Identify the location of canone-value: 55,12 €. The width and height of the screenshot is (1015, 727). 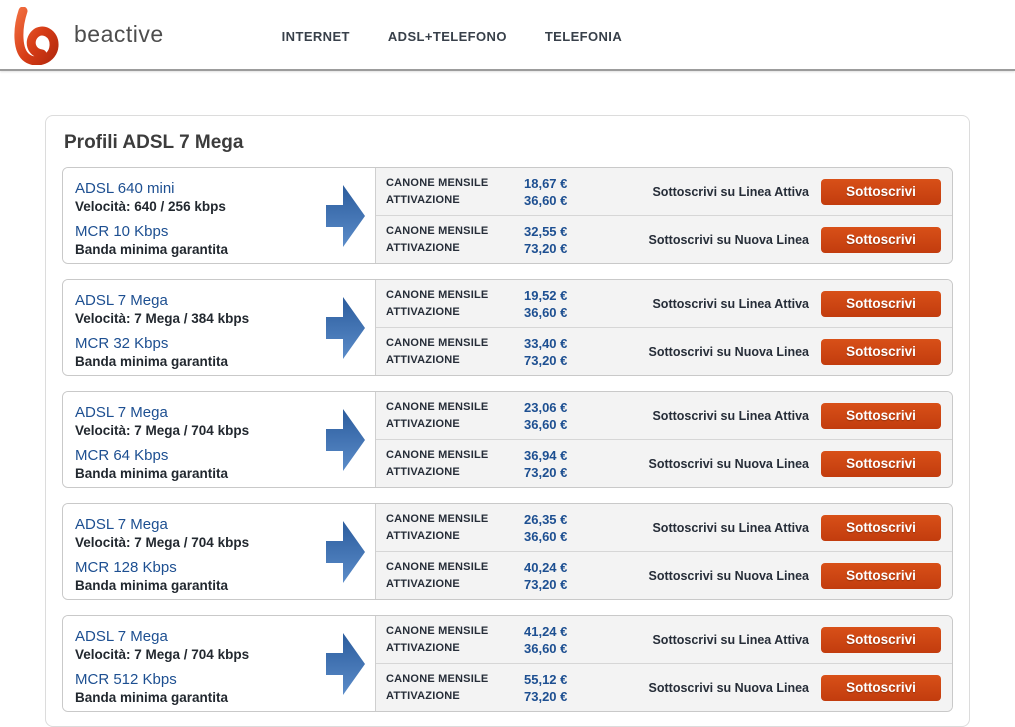
(546, 679).